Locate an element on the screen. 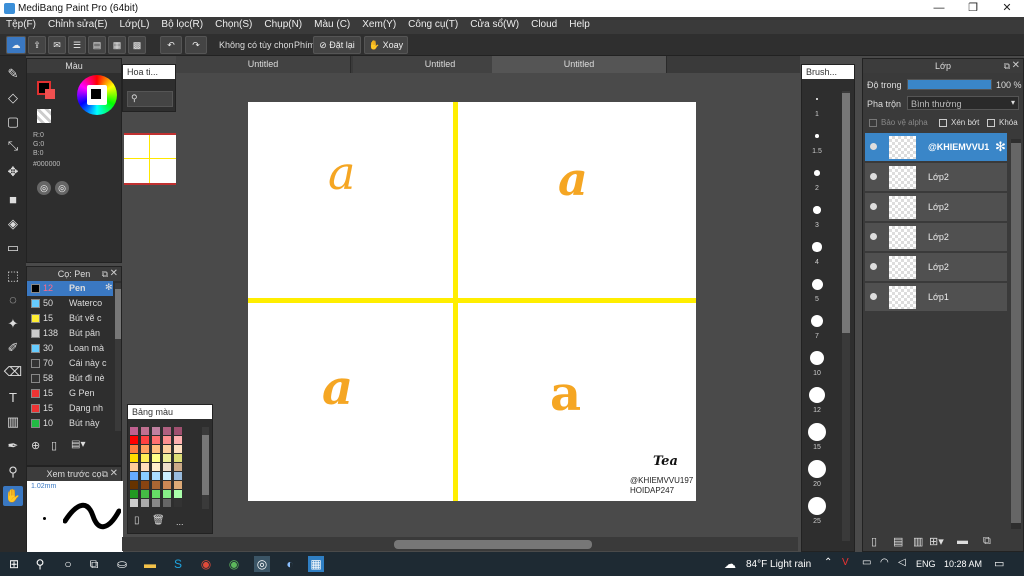 The width and height of the screenshot is (1024, 576). add-layer-menu-icon: ⊞▾ is located at coordinates (936, 541).